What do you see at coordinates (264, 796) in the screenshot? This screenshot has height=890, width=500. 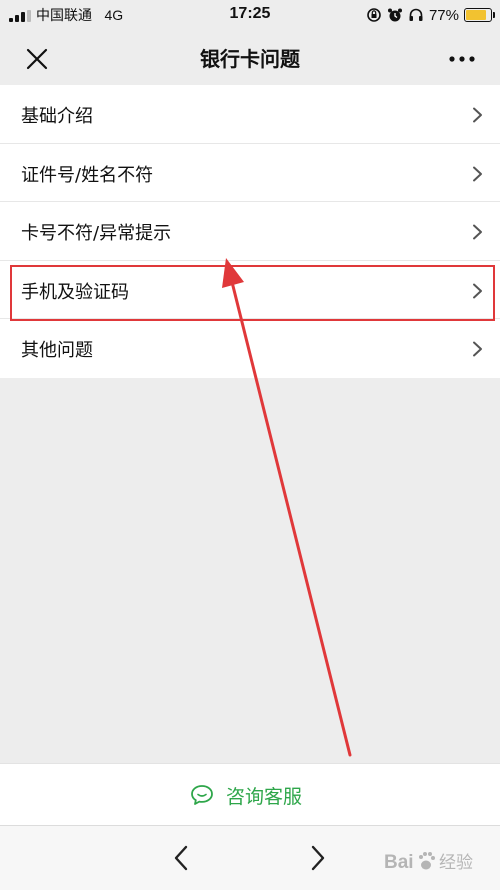 I see `consult-label: 咨询客服` at bounding box center [264, 796].